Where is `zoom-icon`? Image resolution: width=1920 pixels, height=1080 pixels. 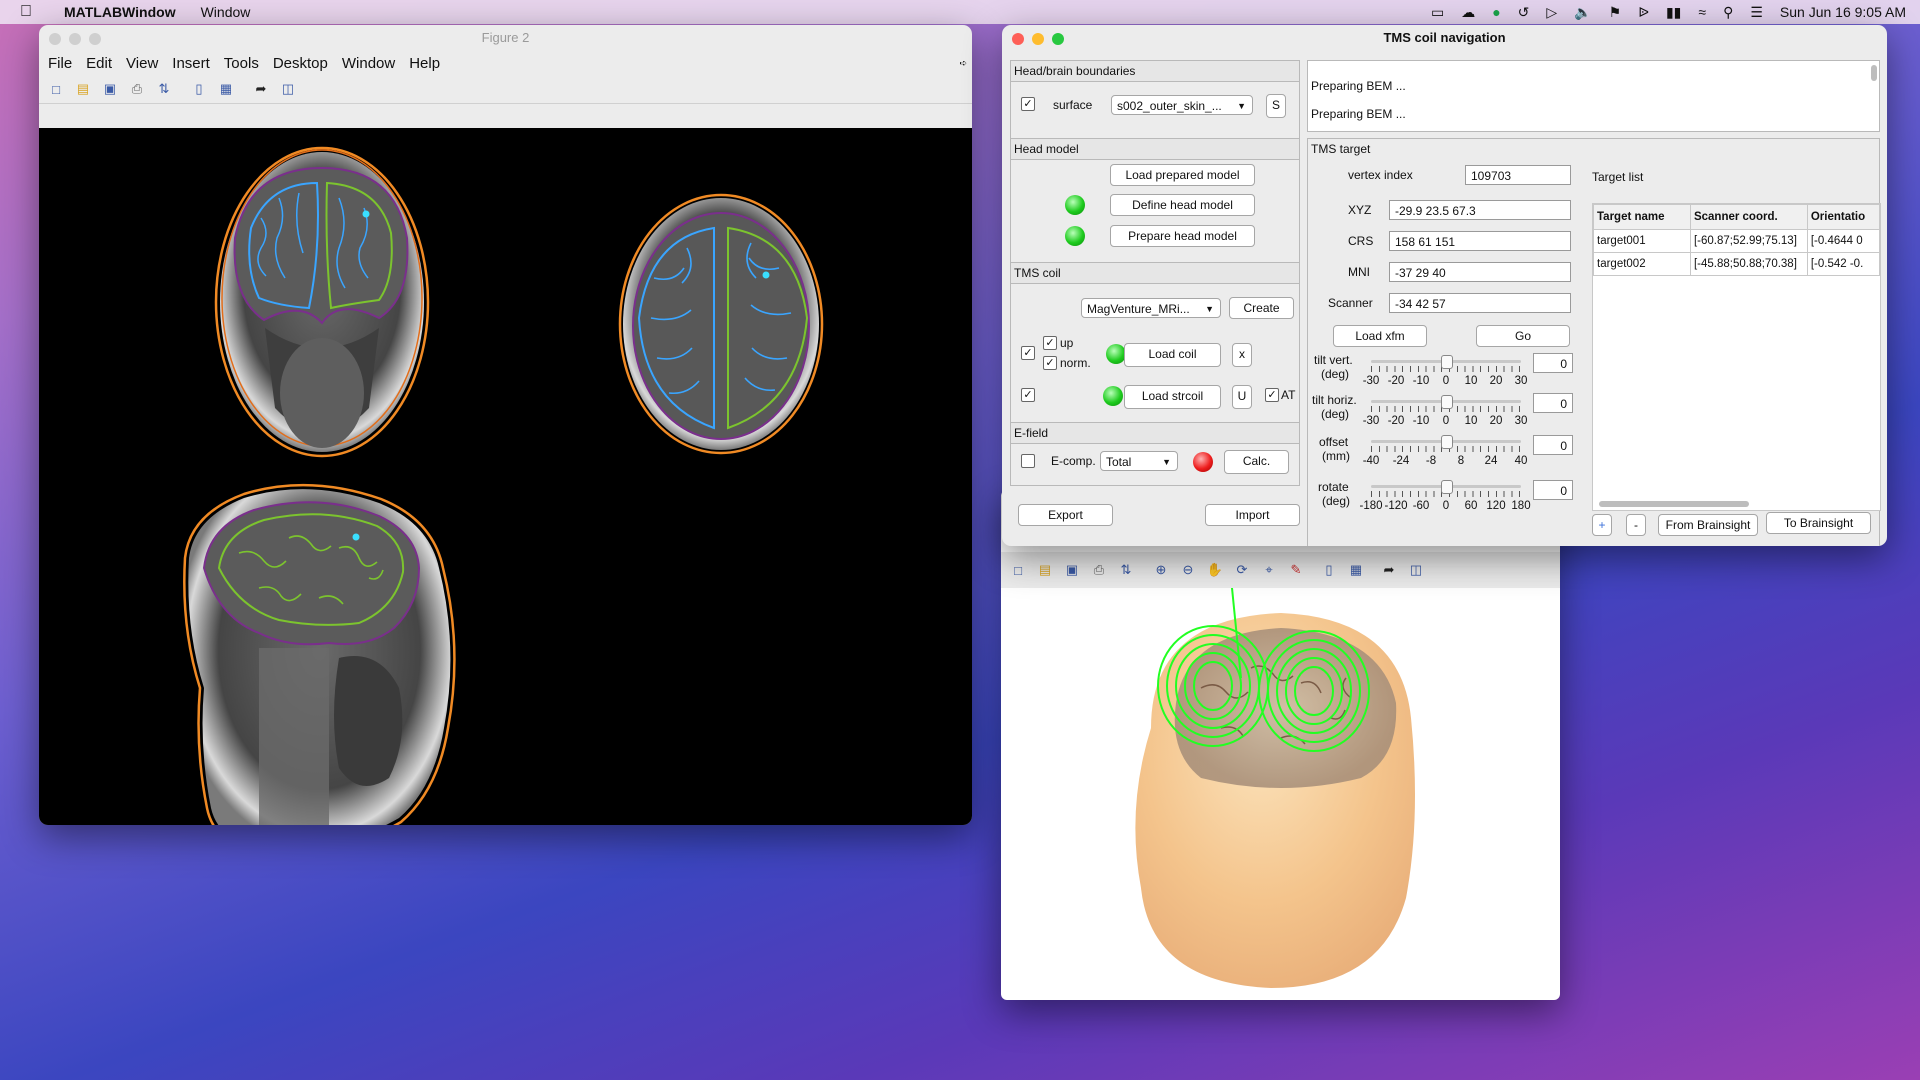 zoom-icon is located at coordinates (1058, 39).